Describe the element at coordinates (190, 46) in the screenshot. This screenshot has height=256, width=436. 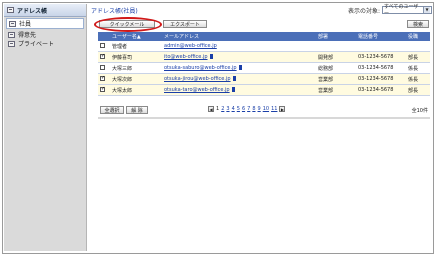
I see `email-link: admin@web-office.jp` at that location.